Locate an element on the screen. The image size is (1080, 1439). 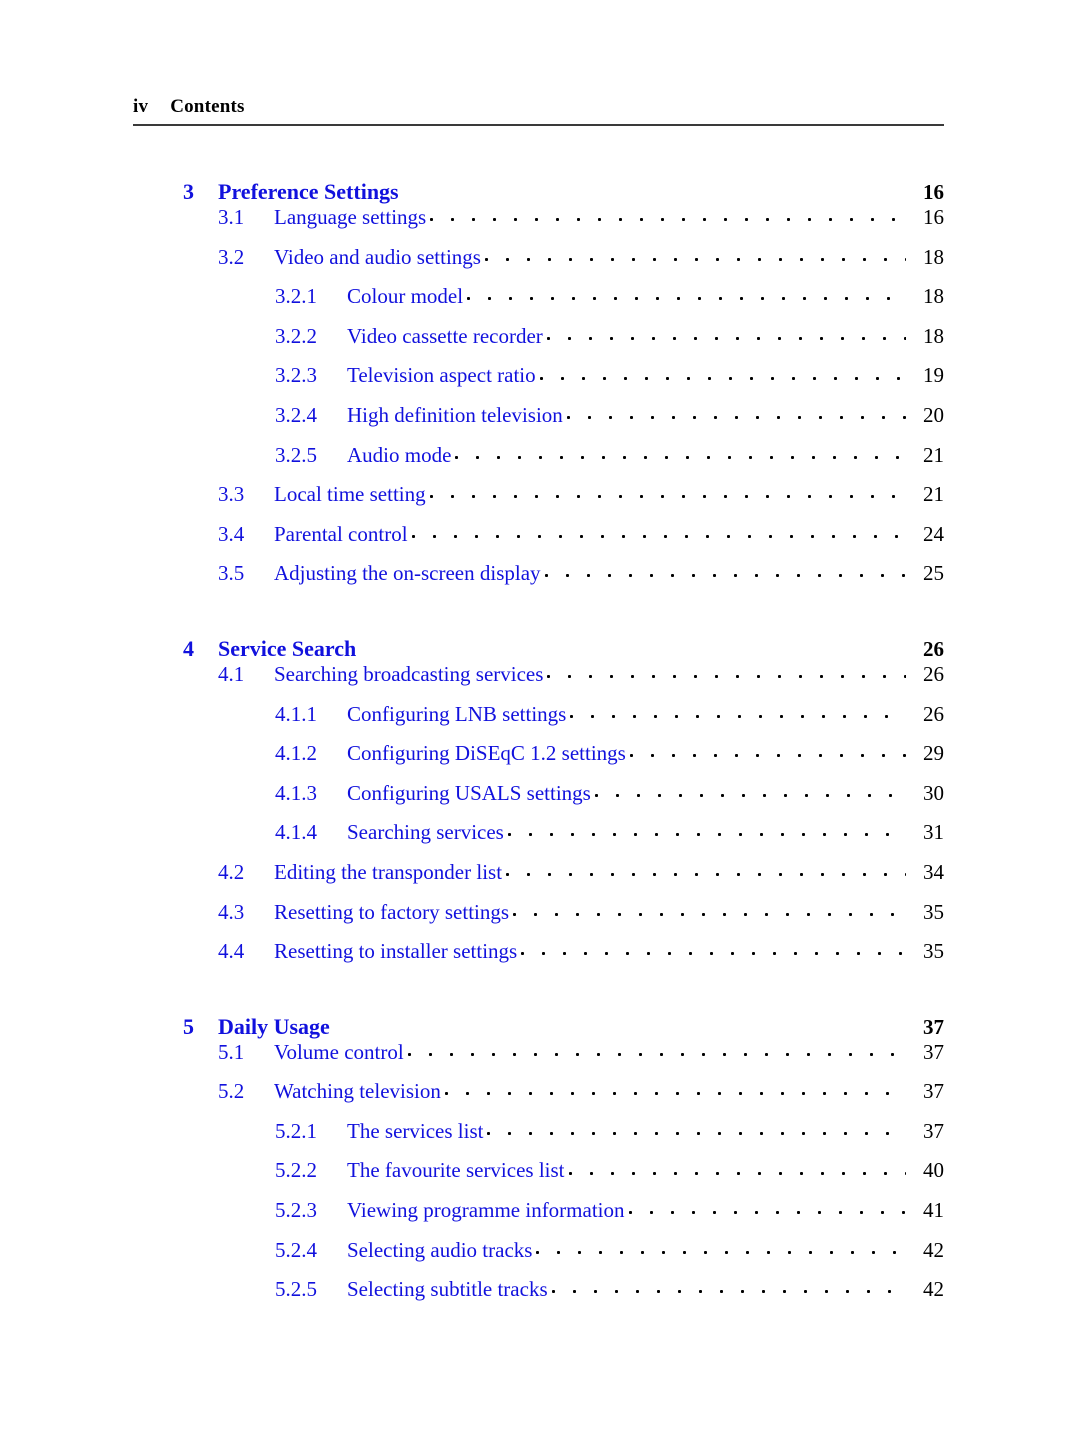
toc-entry-level3: 5.2.5 Selecting subtitle tracks 42 is located at coordinates (538, 1297).